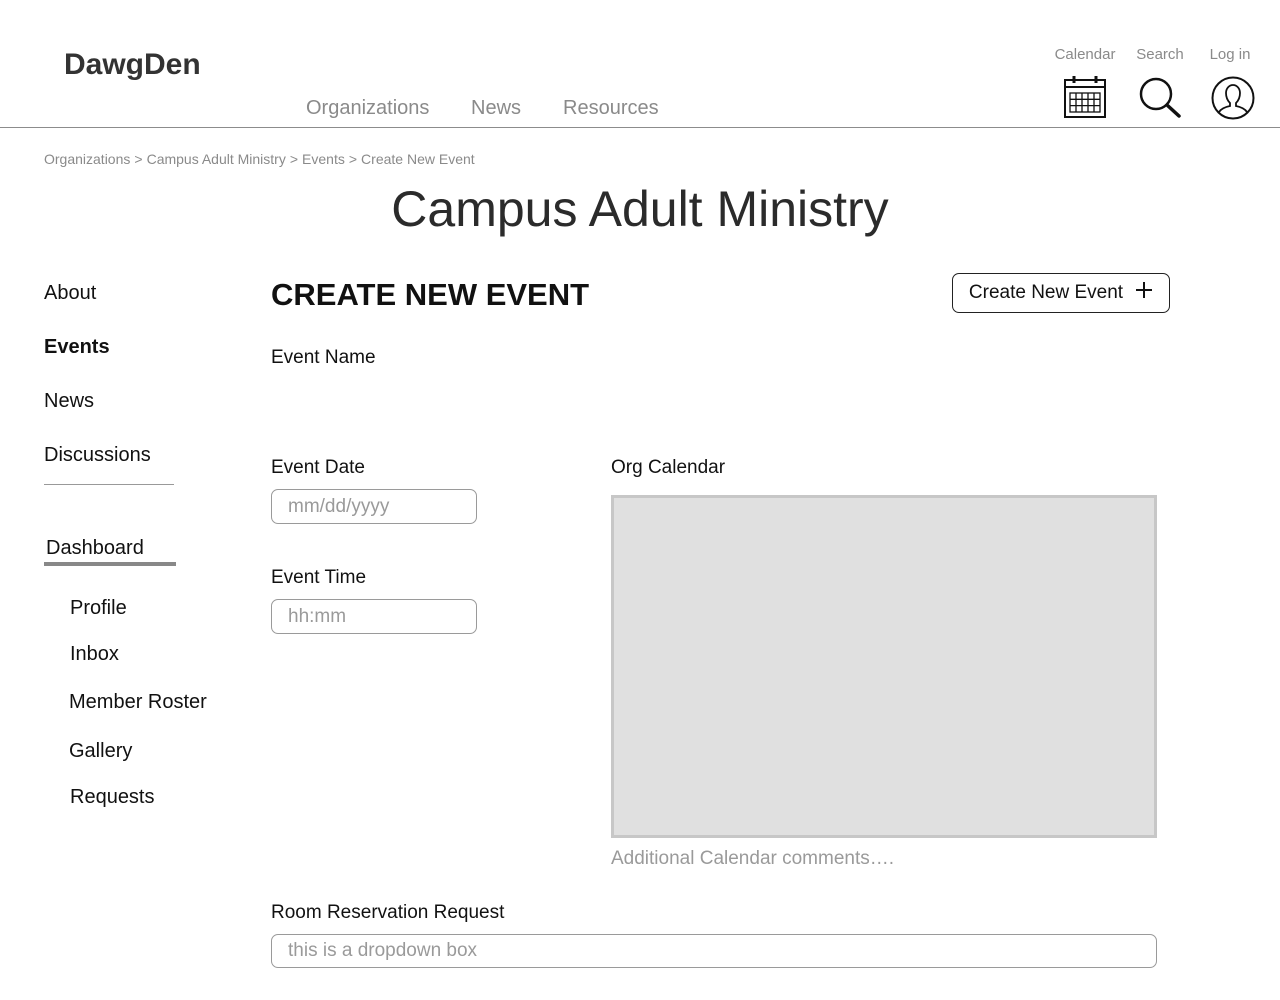 This screenshot has height=1000, width=1280. I want to click on calendar-label: Calendar, so click(1085, 54).